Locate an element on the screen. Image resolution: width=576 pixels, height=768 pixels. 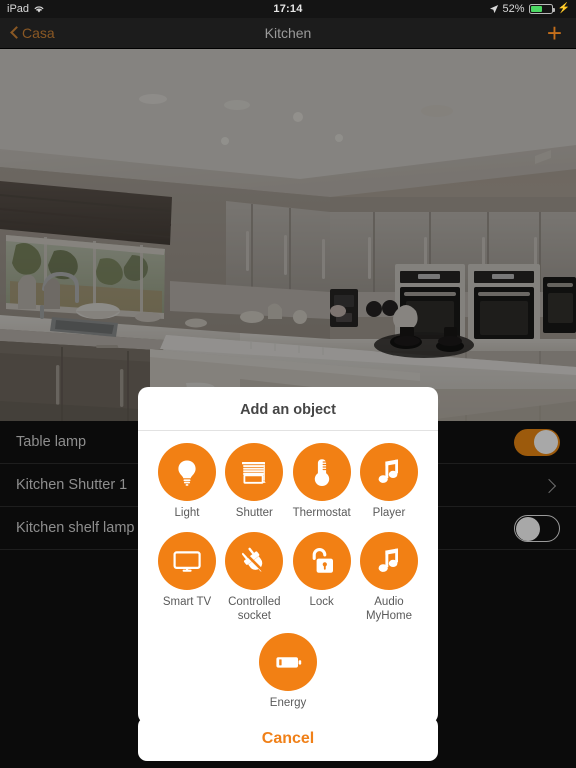
status-bar-right: 52% ⚡ is located at coordinates (532, 9).